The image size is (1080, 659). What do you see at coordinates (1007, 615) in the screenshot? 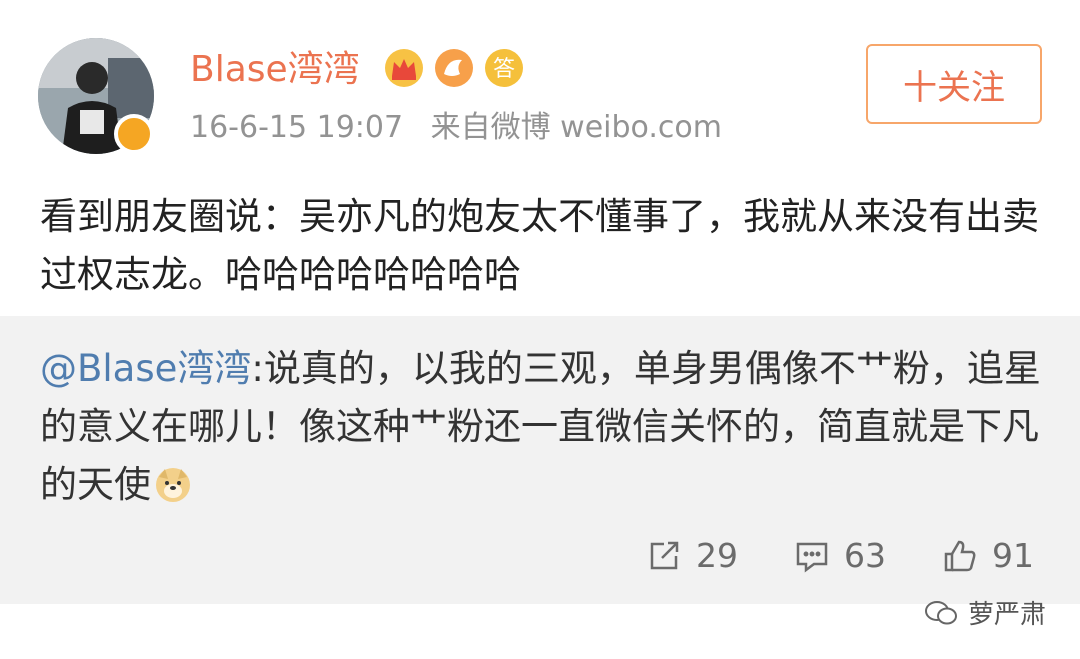
I see `watermark-text: 萝严肃` at bounding box center [1007, 615].